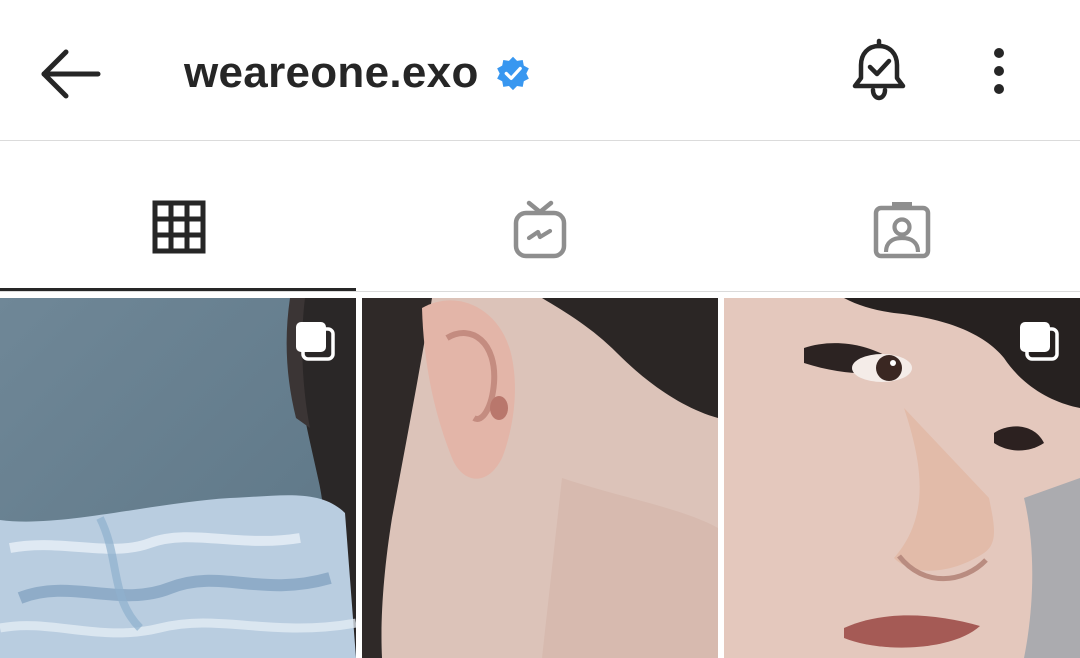  I want to click on bell-check-icon, so click(879, 69).